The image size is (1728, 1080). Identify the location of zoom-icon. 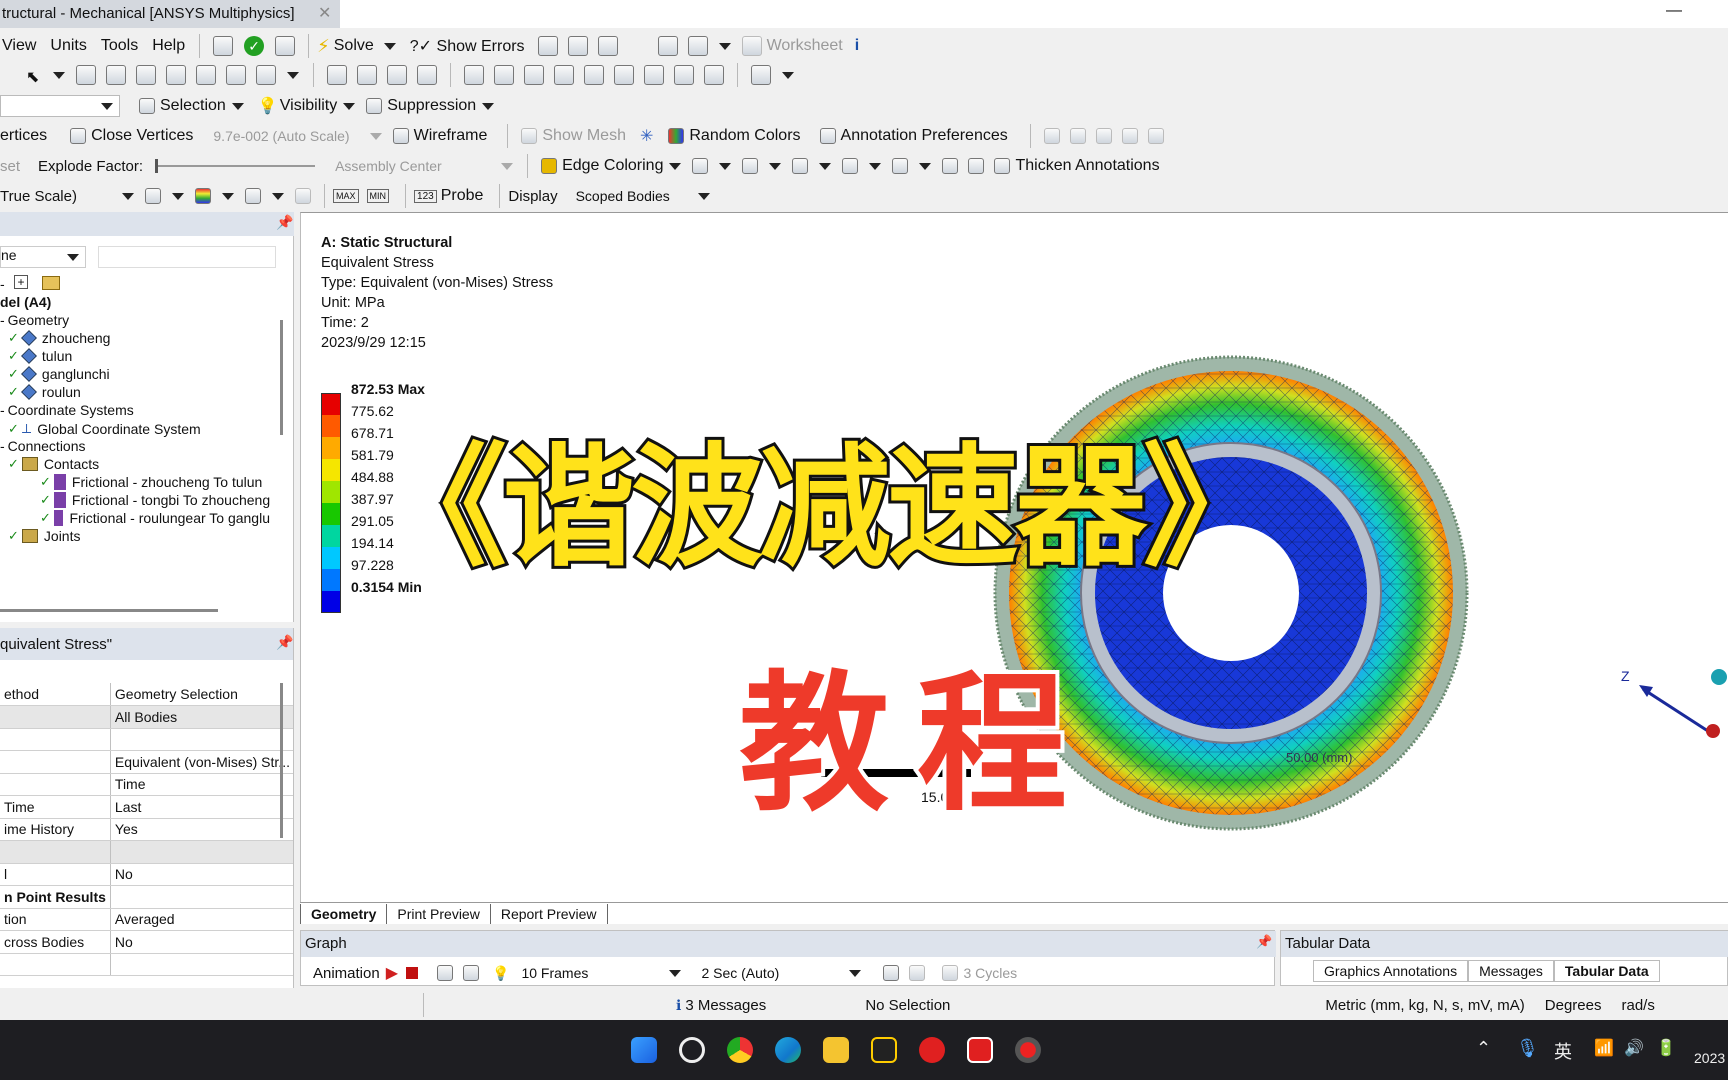
(397, 75).